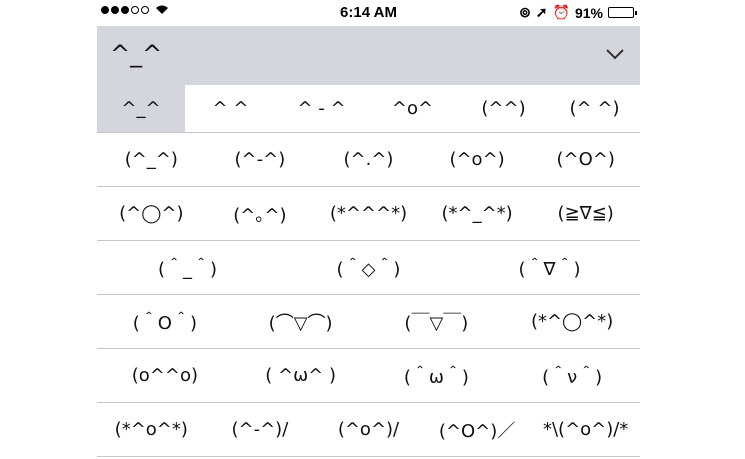 This screenshot has height=459, width=745. Describe the element at coordinates (477, 429) in the screenshot. I see `kaomoji-key: (^O^)／` at that location.